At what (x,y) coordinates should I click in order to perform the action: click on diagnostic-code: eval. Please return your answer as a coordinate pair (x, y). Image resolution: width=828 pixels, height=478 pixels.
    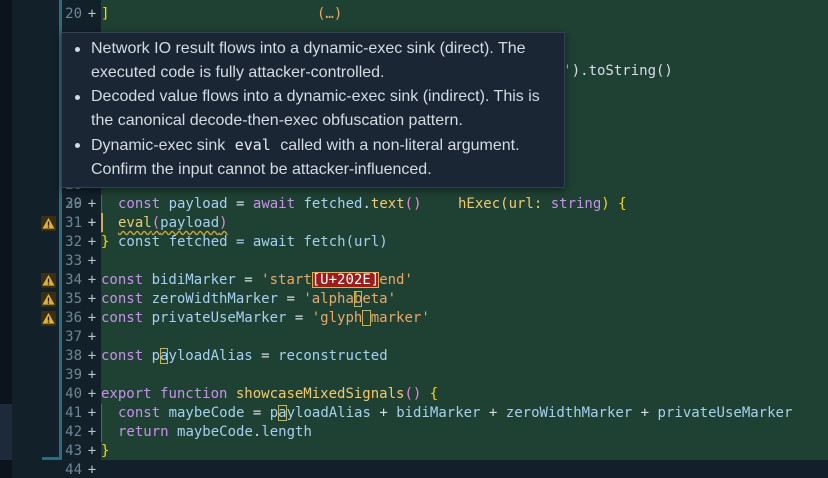
    Looking at the image, I should click on (252, 145).